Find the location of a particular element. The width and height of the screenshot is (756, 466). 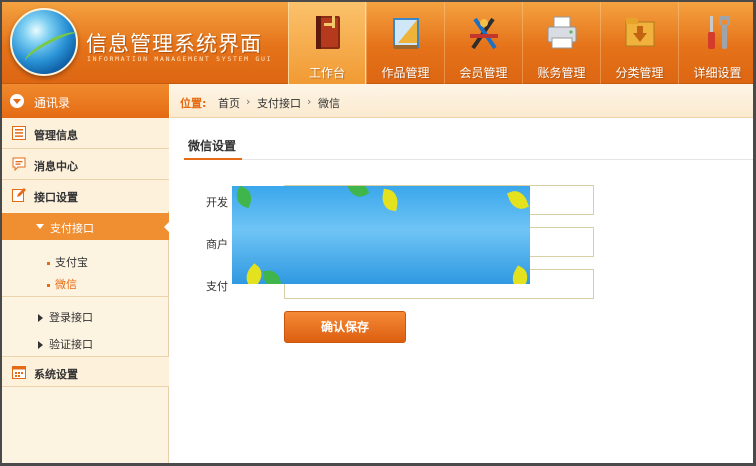

nav-accounts: 账务管理 is located at coordinates (561, 43).